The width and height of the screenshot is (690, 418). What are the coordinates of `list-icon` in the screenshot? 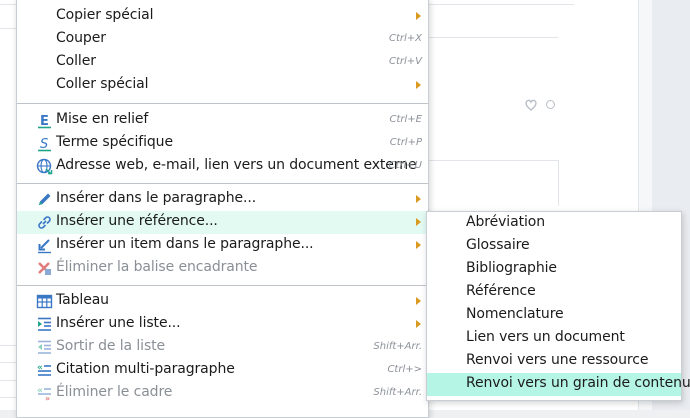 It's located at (44, 324).